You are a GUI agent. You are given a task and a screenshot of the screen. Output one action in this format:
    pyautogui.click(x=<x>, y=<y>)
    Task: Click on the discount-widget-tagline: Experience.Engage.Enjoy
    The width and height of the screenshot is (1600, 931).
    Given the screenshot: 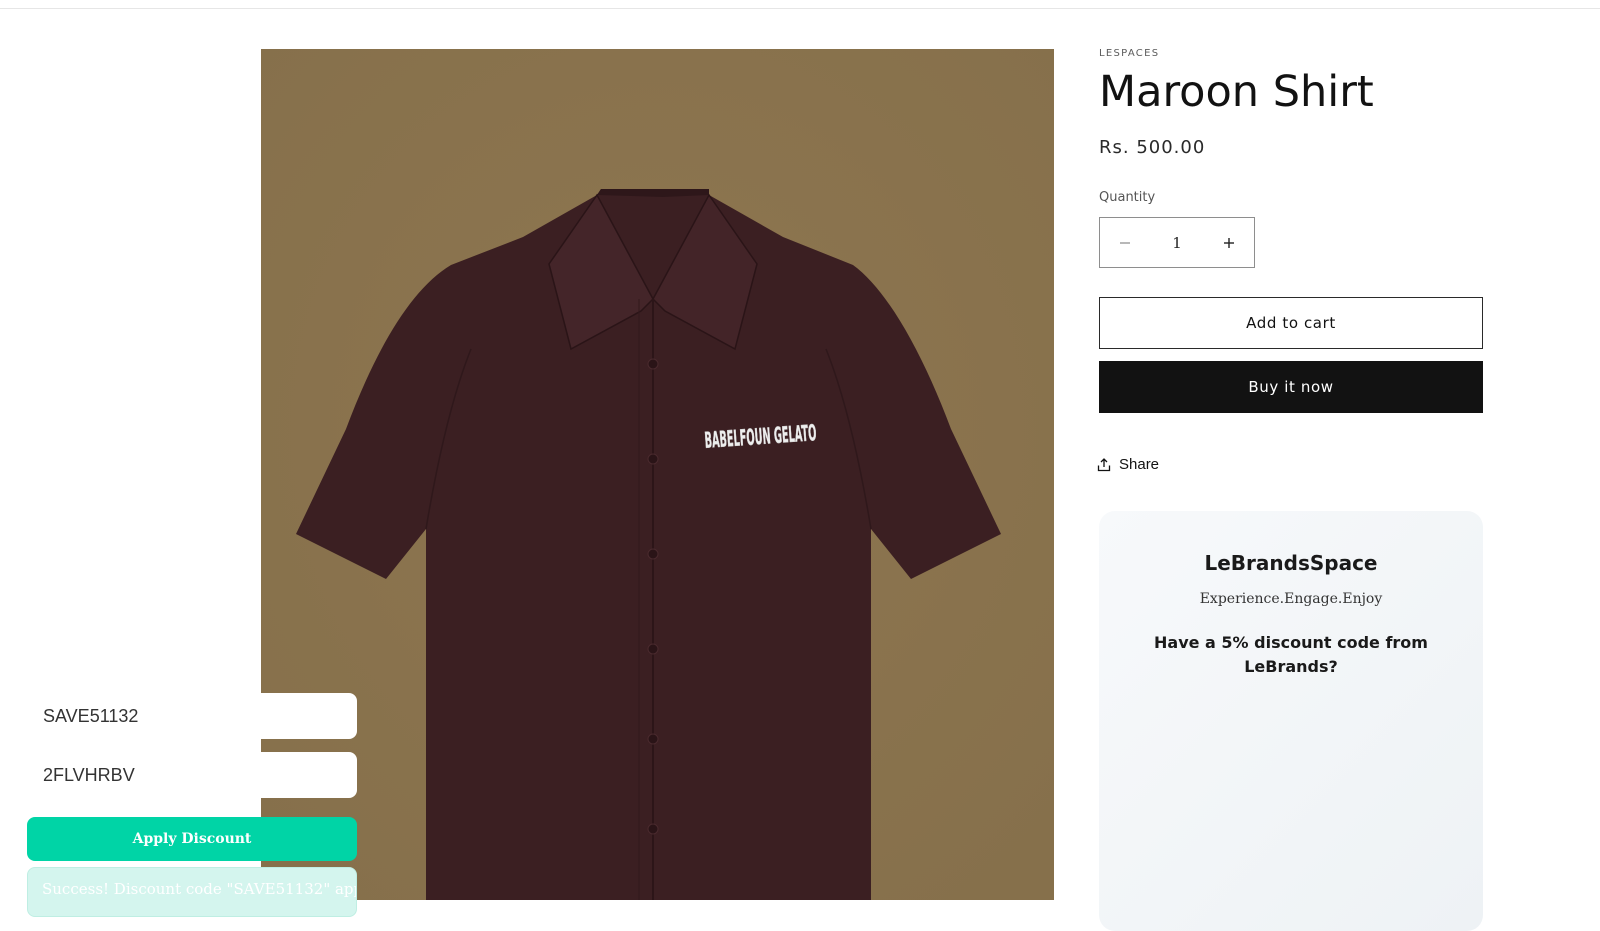 What is the action you would take?
    pyautogui.click(x=1291, y=599)
    